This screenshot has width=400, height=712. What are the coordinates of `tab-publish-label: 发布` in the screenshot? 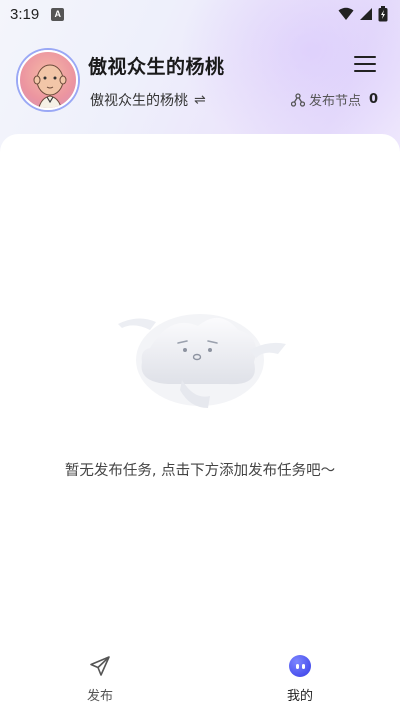 It's located at (99, 696).